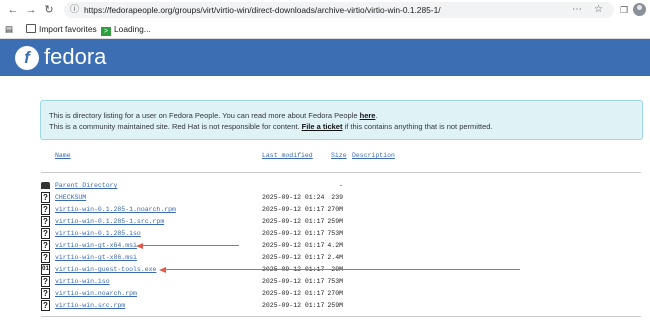  I want to click on bookmark-label: Import favorites, so click(68, 29).